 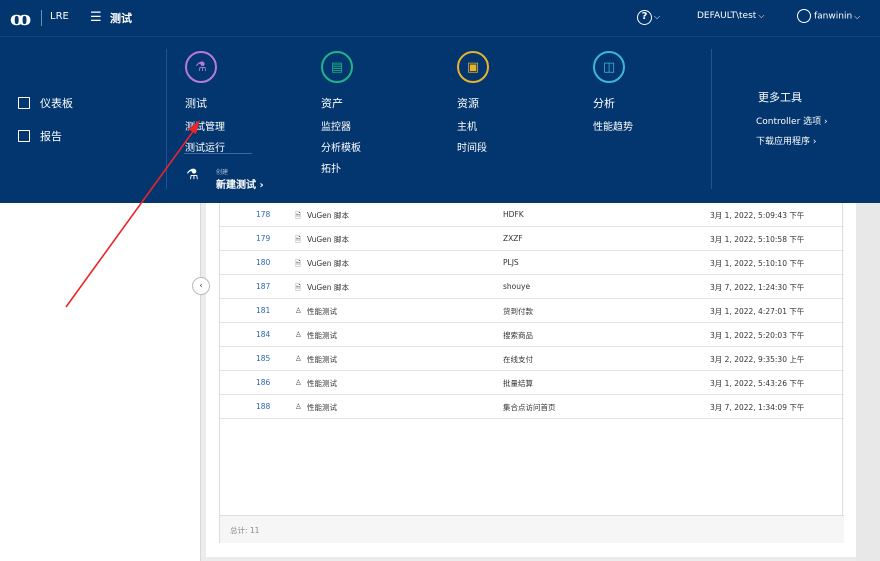 What do you see at coordinates (100, 382) in the screenshot?
I see `sidebar` at bounding box center [100, 382].